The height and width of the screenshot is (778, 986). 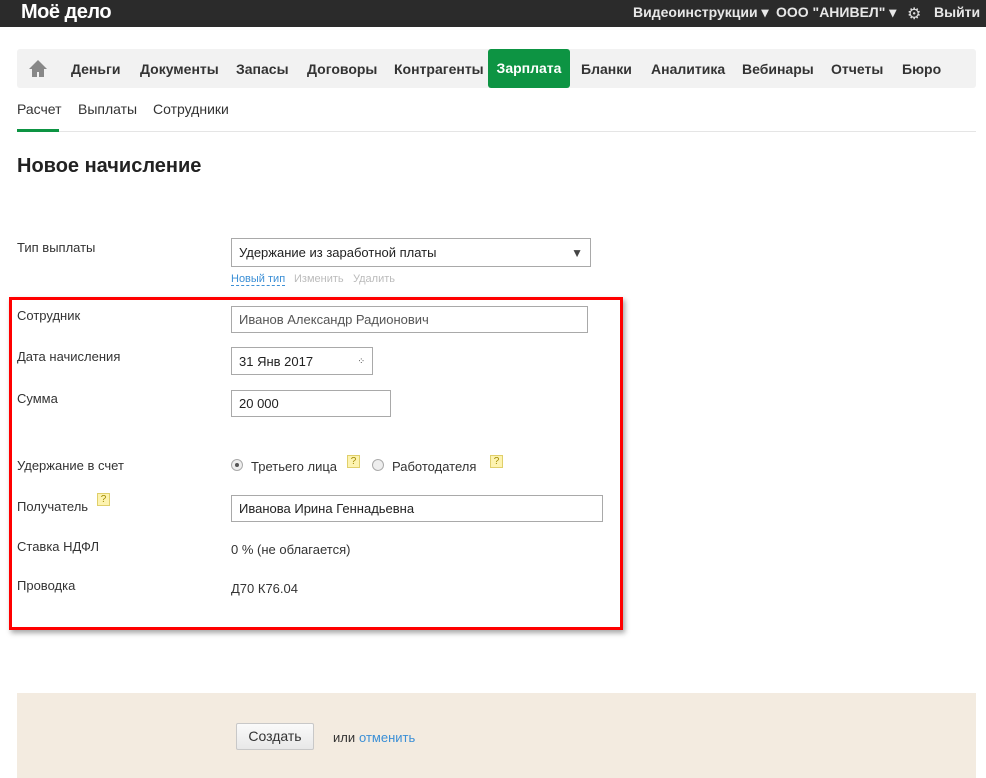 I want to click on chevron-down-icon: ▼, so click(x=577, y=252).